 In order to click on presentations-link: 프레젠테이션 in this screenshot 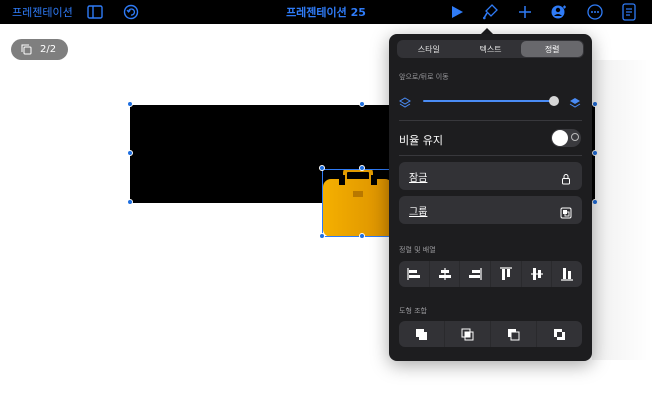, I will do `click(42, 12)`.